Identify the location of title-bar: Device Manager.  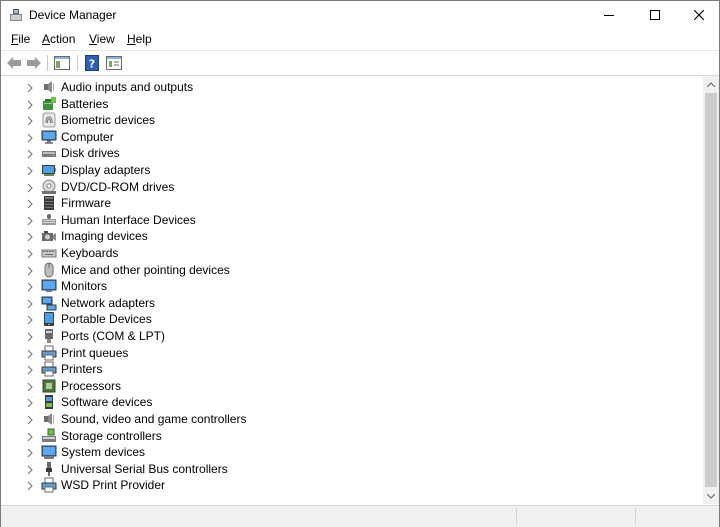
(360, 15).